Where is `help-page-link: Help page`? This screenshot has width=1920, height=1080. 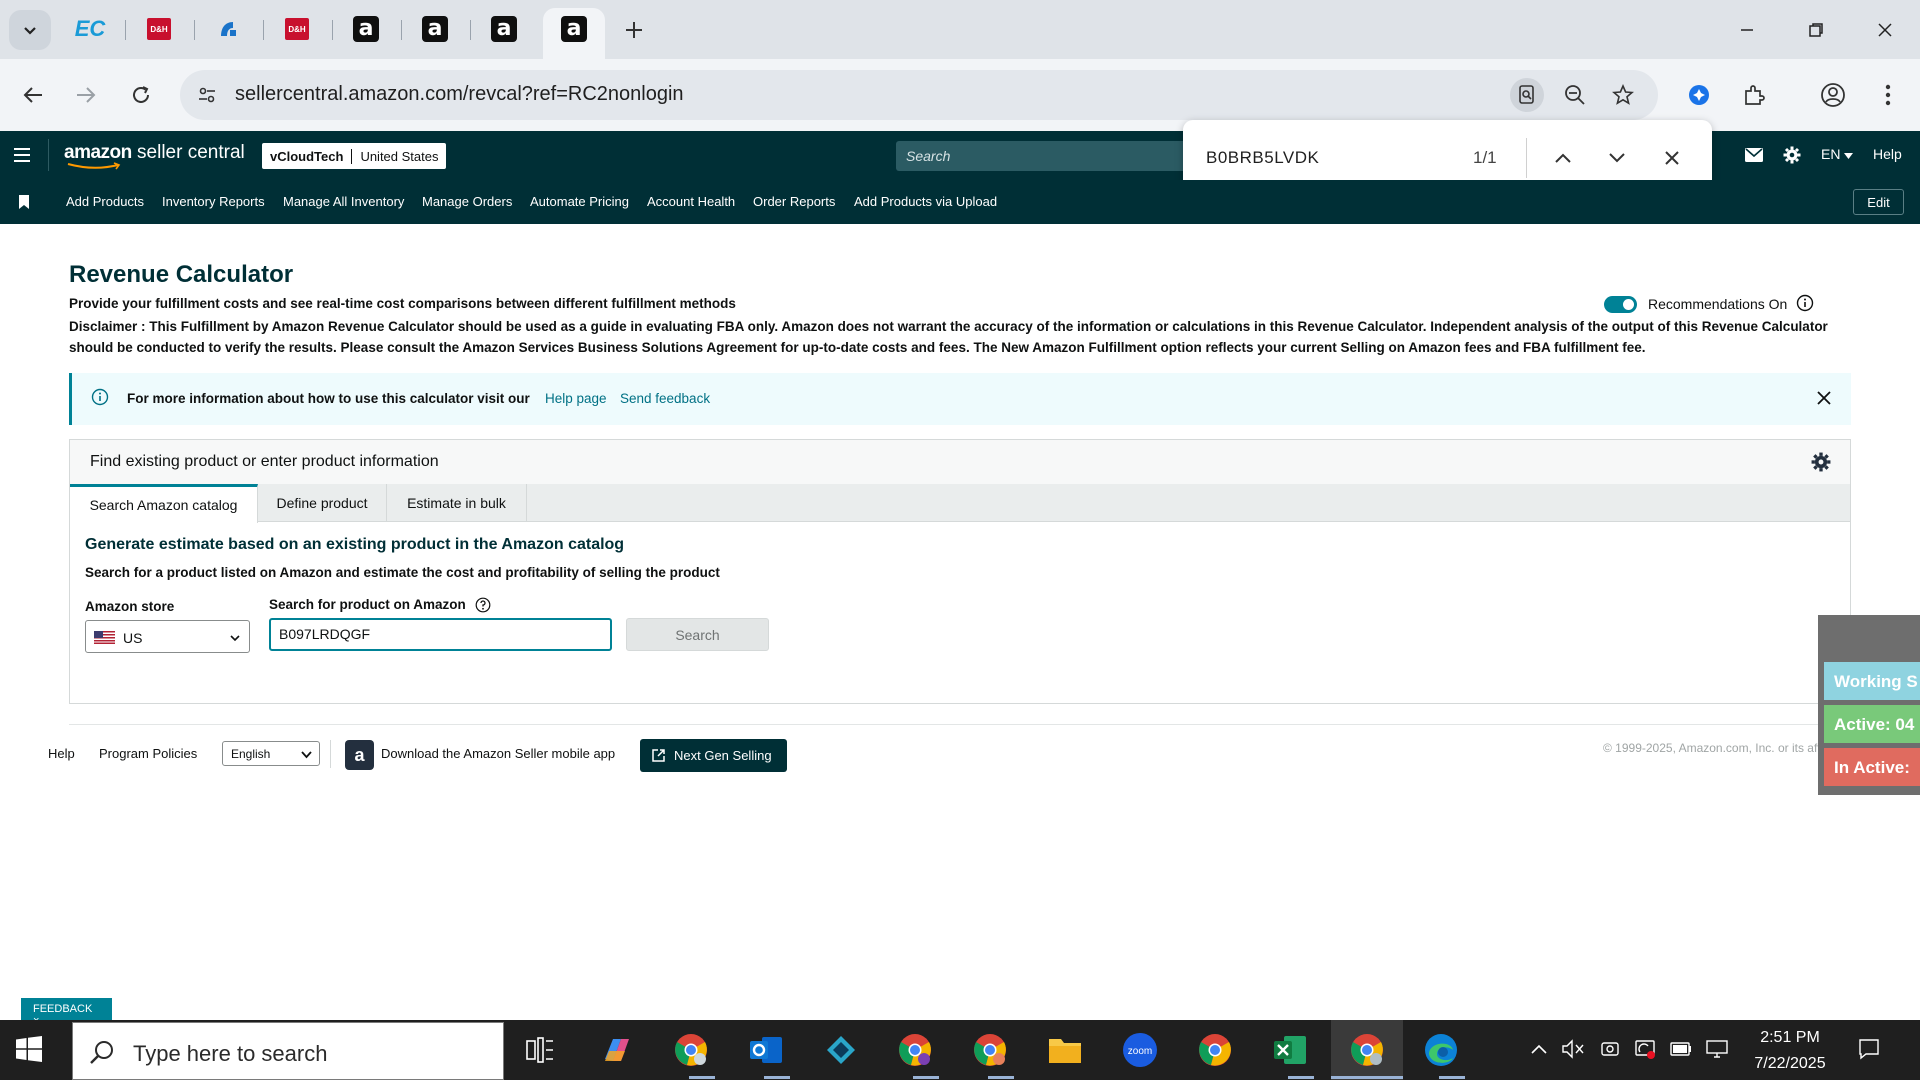 help-page-link: Help page is located at coordinates (576, 398).